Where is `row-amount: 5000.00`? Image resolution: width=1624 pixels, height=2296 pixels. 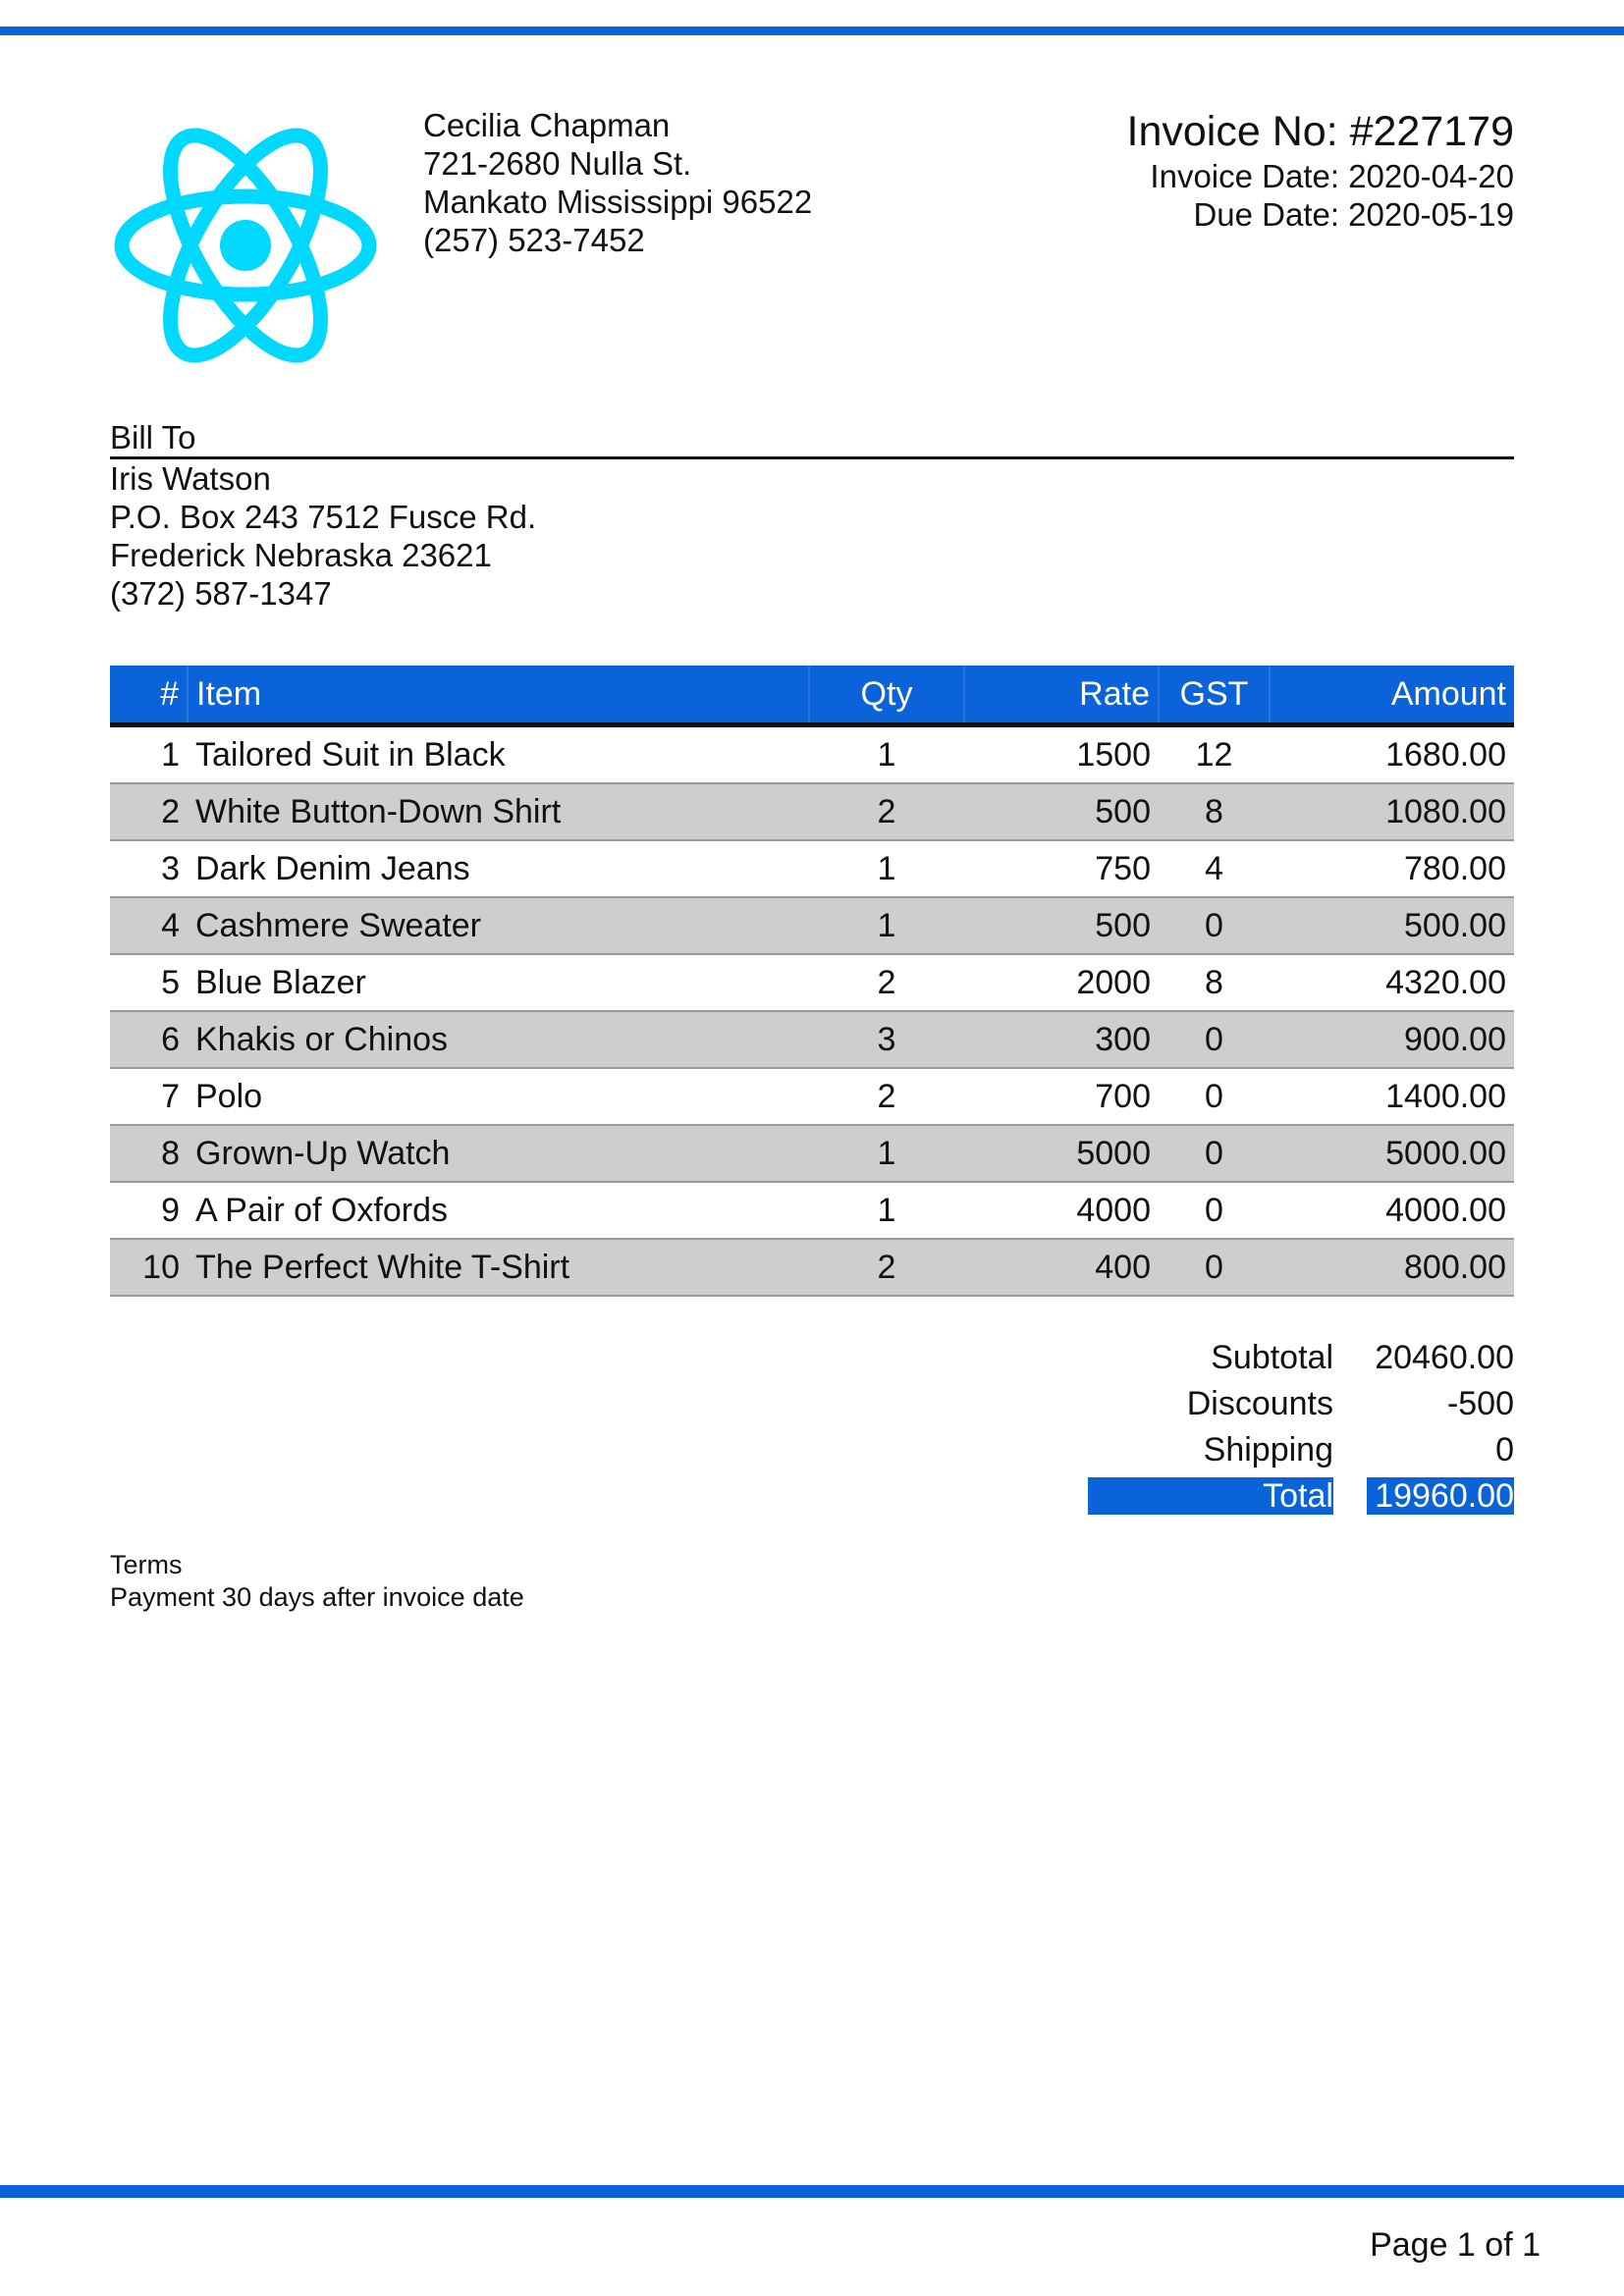 row-amount: 5000.00 is located at coordinates (1392, 1154).